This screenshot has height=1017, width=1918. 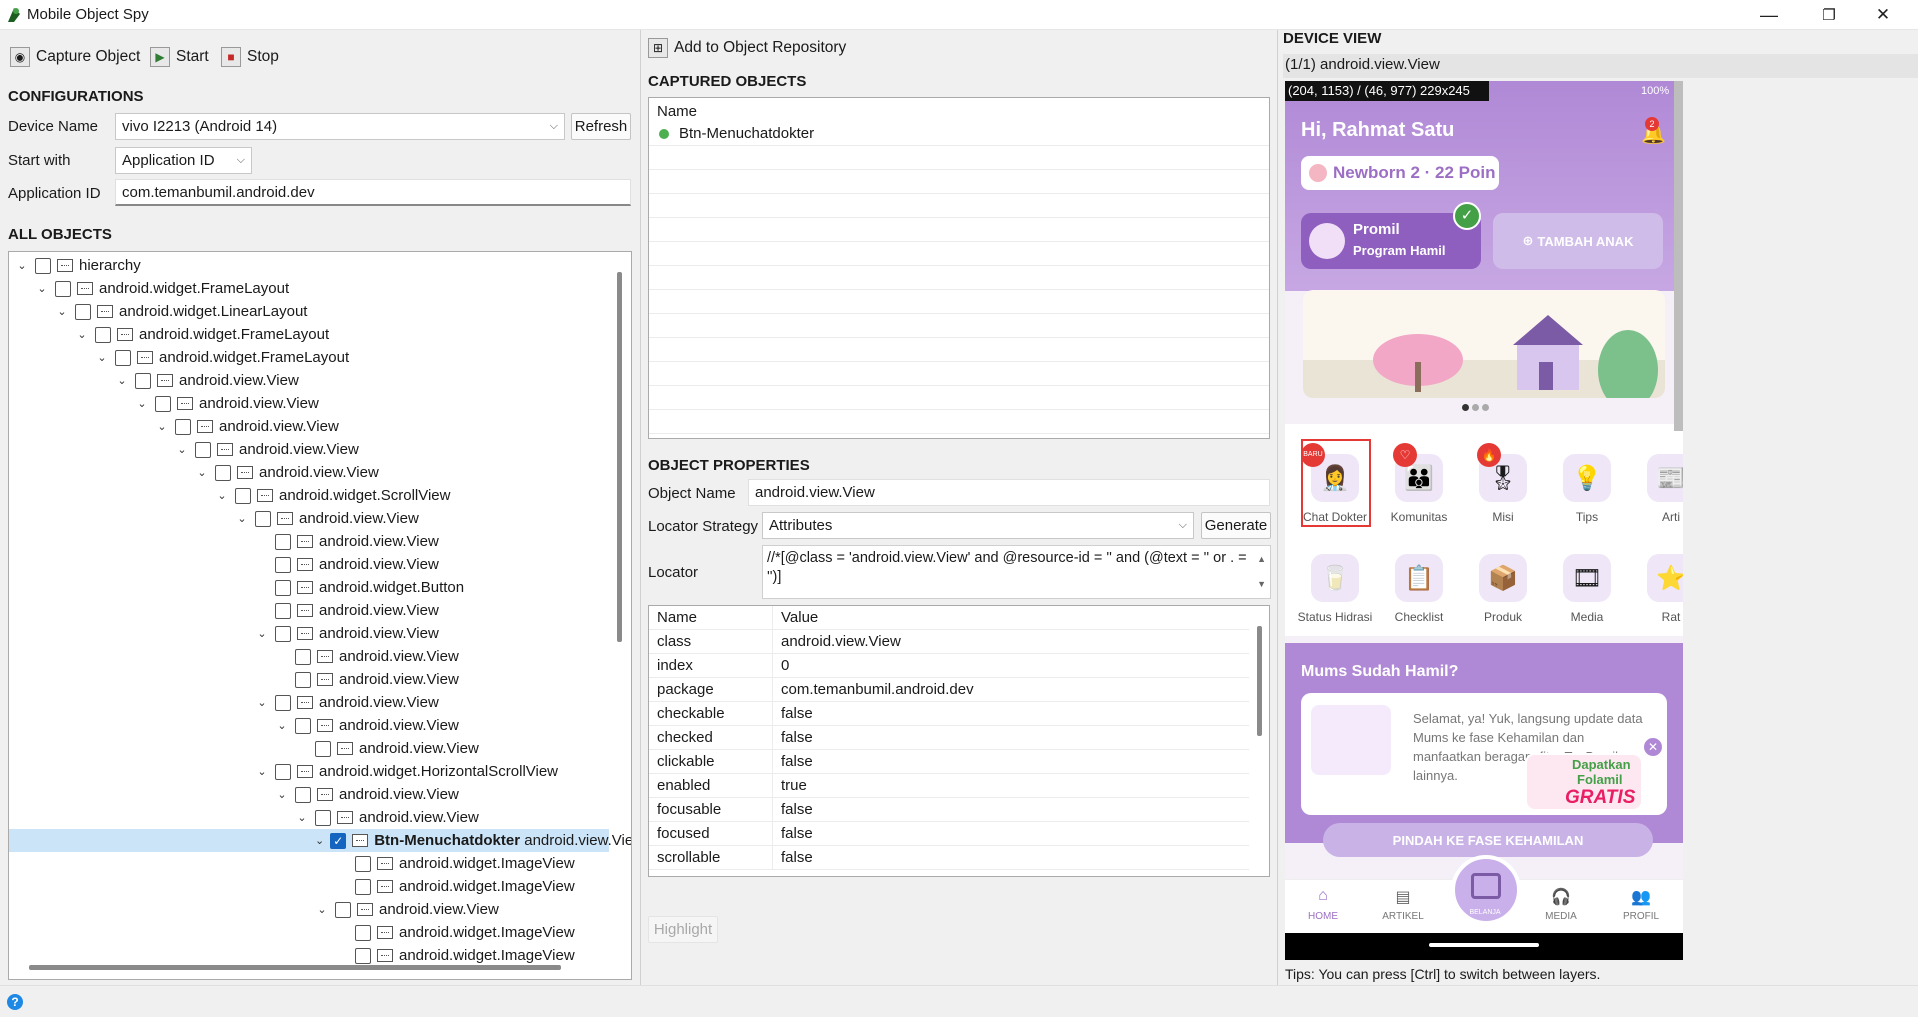 What do you see at coordinates (340, 126) in the screenshot?
I see `device-name-dropdown: vivo I2213 (Android 14) ⌵` at bounding box center [340, 126].